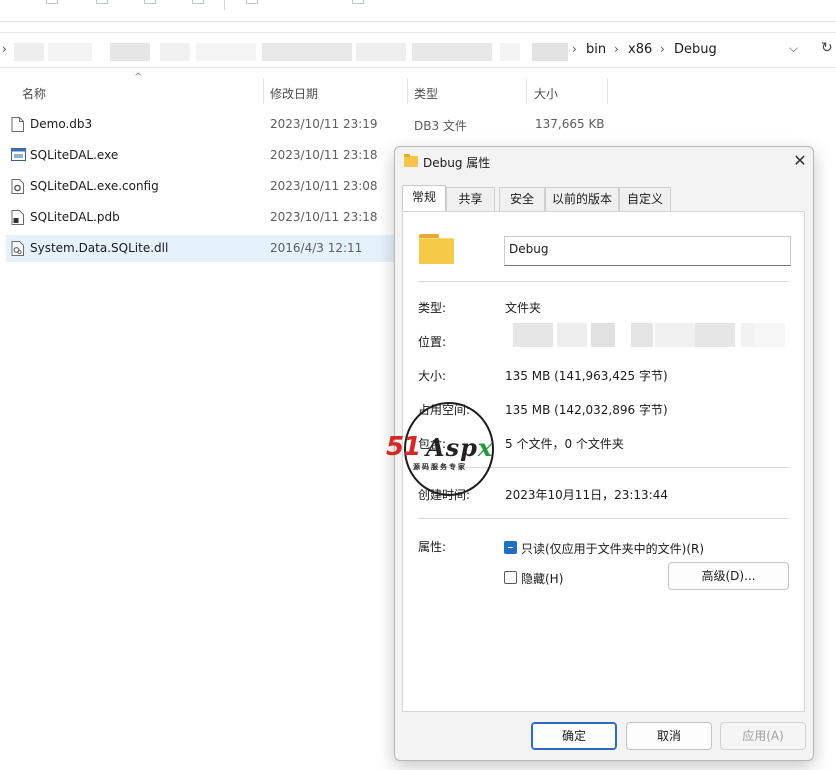  Describe the element at coordinates (75, 217) in the screenshot. I see `file-name: SQLiteDAL.pdb` at that location.